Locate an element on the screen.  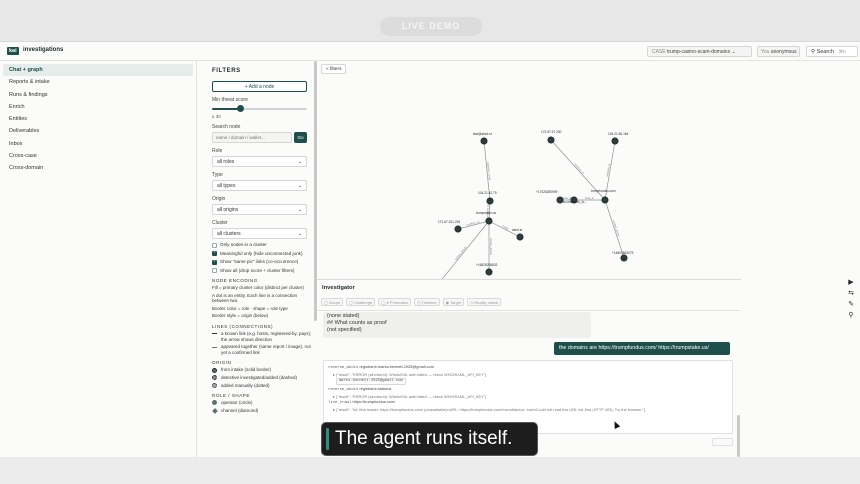
legend-text: operator (circle) is located at coordinates (237, 403).